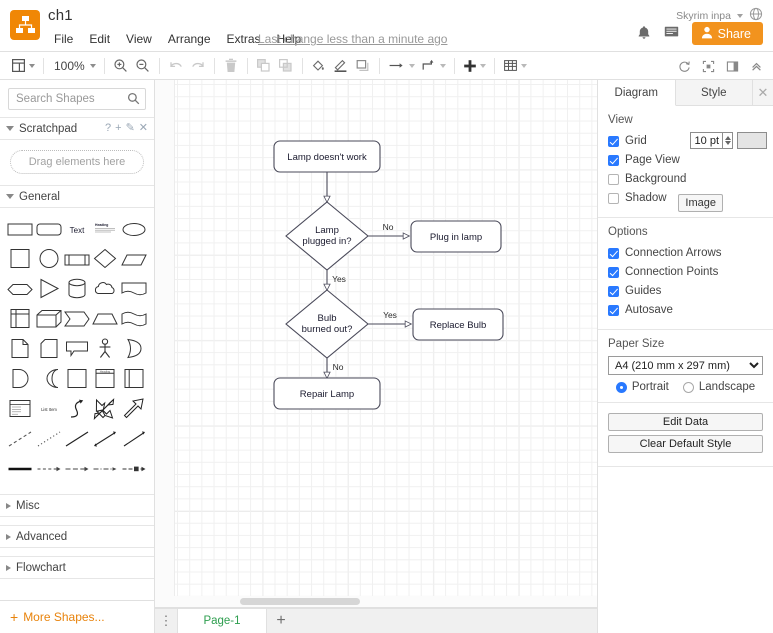 The width and height of the screenshot is (773, 633). I want to click on delete-button, so click(231, 66).